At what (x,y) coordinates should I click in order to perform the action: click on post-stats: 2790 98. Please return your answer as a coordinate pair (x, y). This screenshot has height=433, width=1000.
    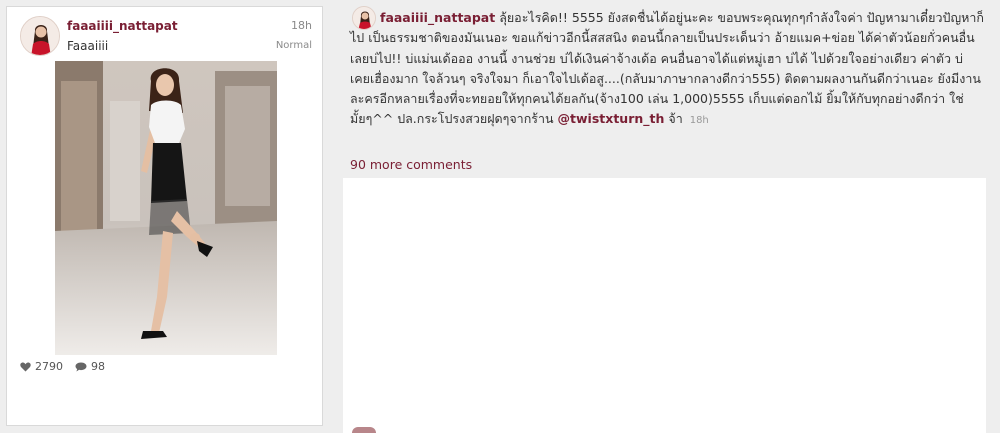
    Looking at the image, I should click on (62, 366).